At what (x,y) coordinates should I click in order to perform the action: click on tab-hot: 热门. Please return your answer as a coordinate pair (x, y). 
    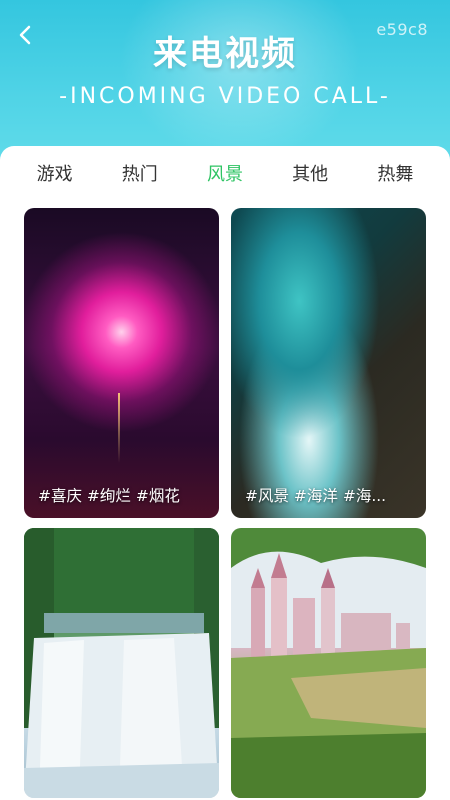
    Looking at the image, I should click on (140, 173).